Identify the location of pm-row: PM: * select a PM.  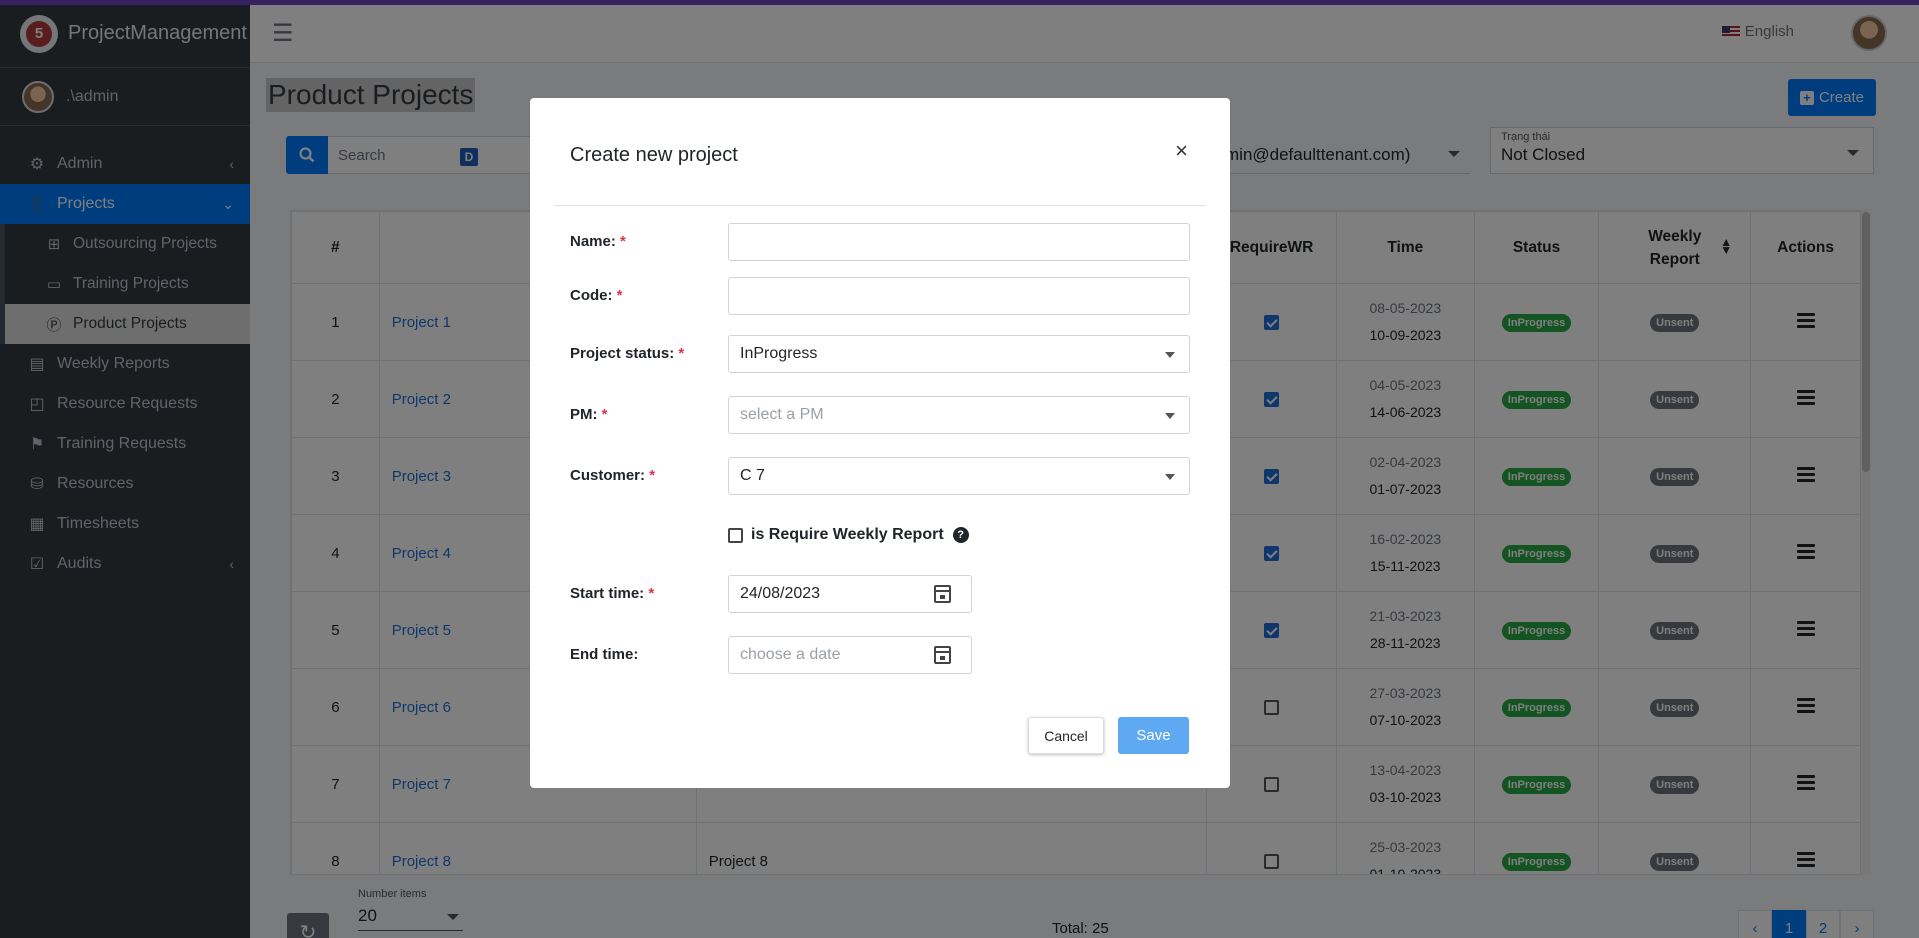
(880, 415).